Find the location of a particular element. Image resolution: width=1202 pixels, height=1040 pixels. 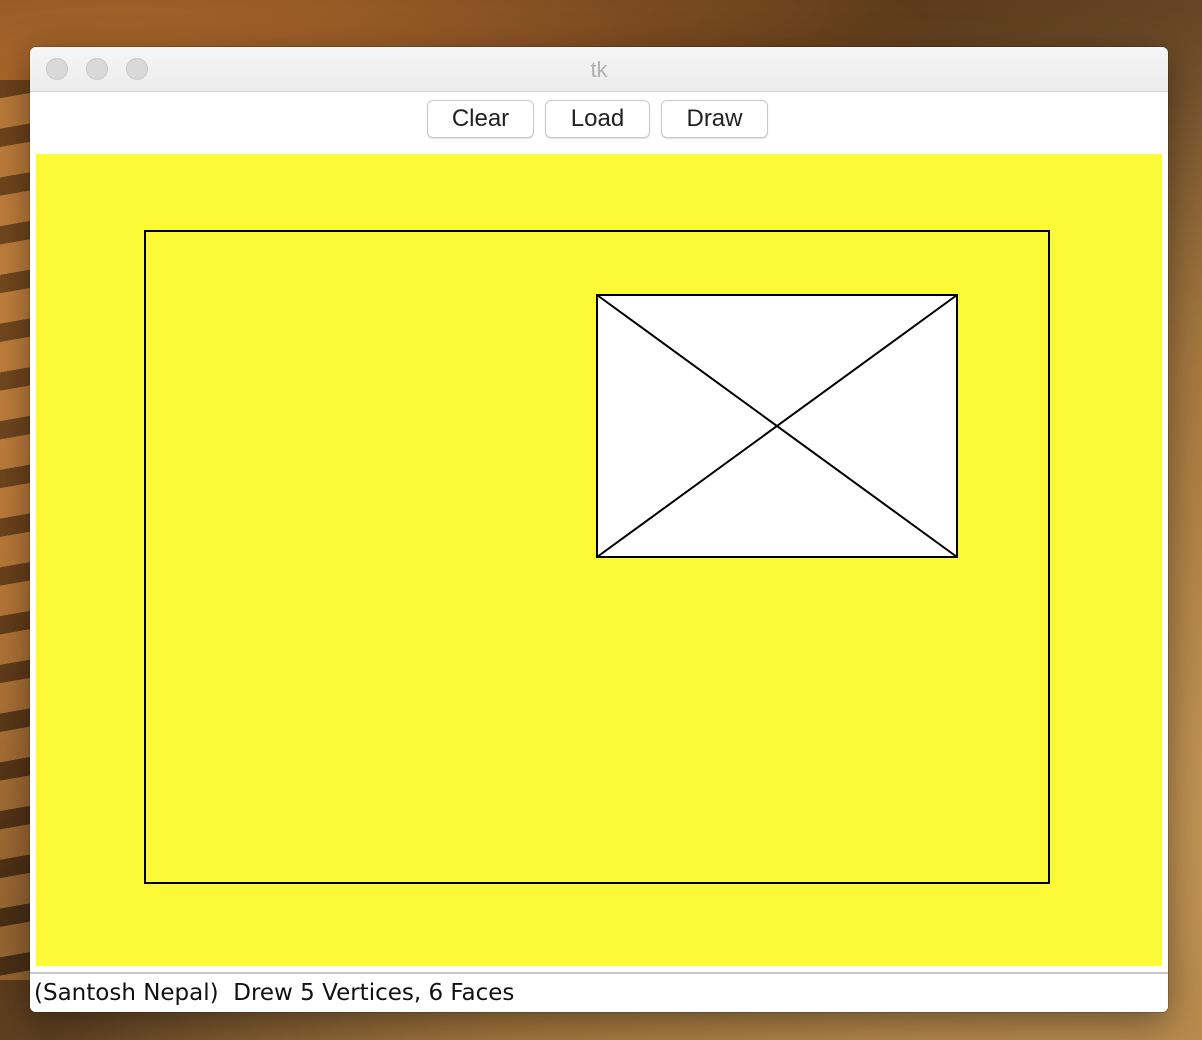

window-title: tk is located at coordinates (599, 69).